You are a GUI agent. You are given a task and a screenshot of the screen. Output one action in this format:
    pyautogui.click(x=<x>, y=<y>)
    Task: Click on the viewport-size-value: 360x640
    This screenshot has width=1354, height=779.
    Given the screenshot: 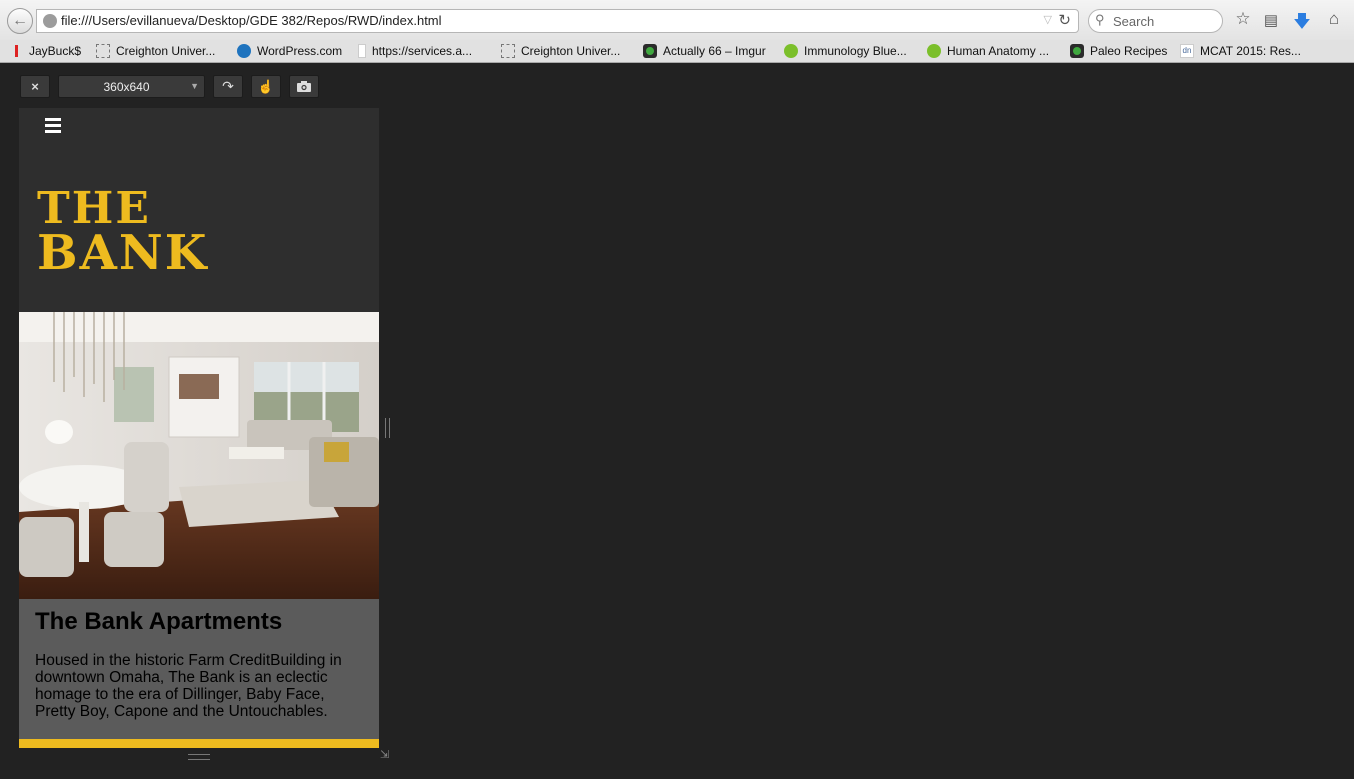 What is the action you would take?
    pyautogui.click(x=126, y=87)
    